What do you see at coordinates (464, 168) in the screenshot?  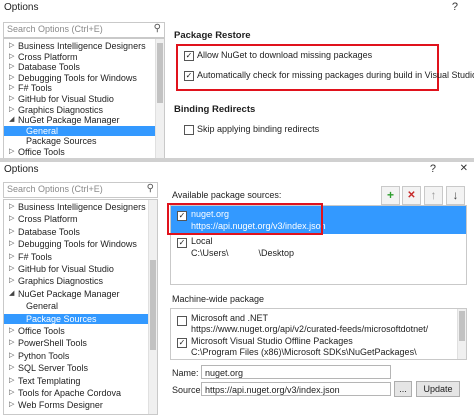 I see `close-icon: ✕` at bounding box center [464, 168].